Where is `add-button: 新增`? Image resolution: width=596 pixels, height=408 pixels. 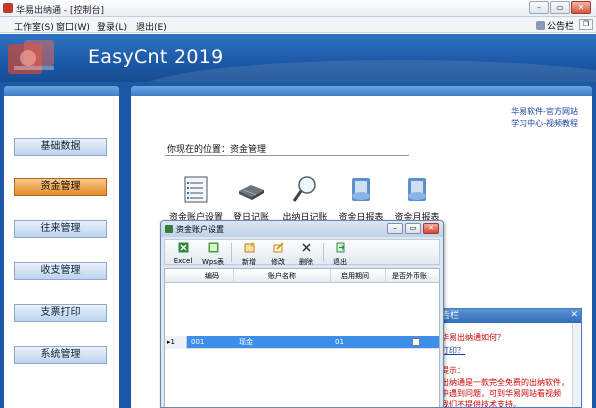 add-button: 新增 is located at coordinates (249, 254).